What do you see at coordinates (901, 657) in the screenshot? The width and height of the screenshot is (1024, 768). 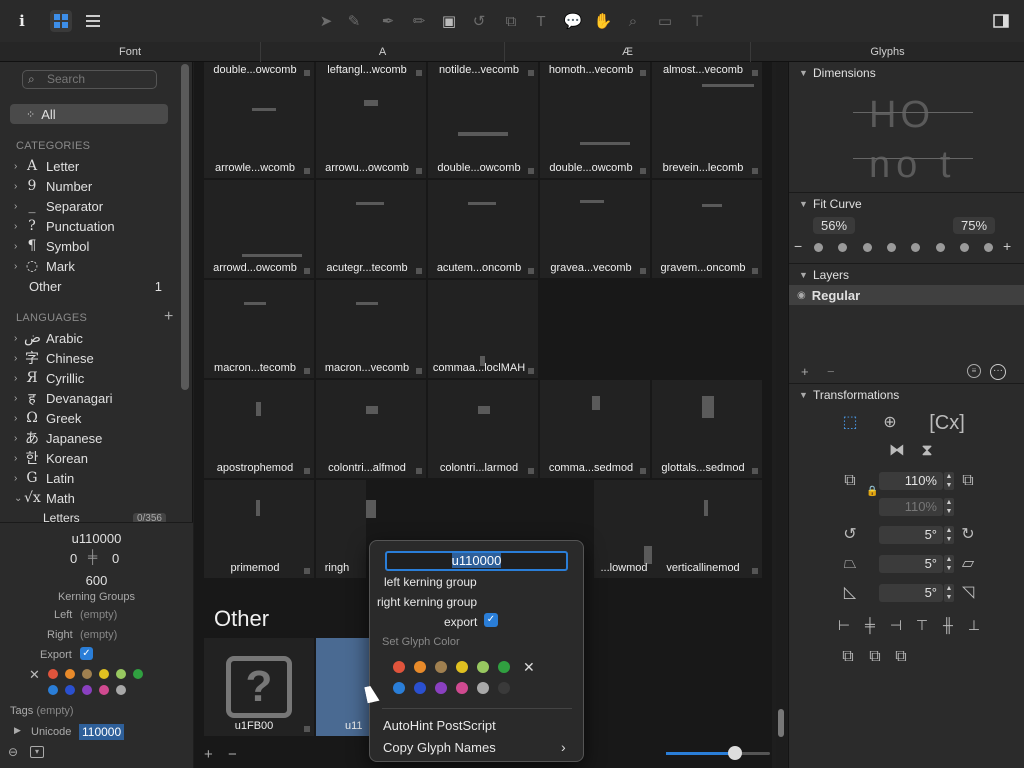 I see `intersect-icon: ⧉` at bounding box center [901, 657].